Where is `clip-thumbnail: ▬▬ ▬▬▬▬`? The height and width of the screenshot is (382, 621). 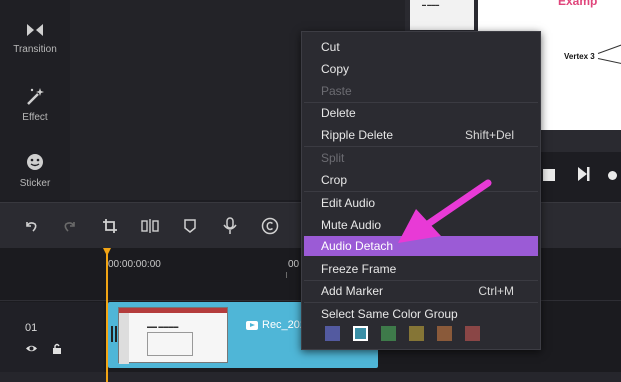
clip-thumbnail: ▬▬ ▬▬▬▬ is located at coordinates (173, 335).